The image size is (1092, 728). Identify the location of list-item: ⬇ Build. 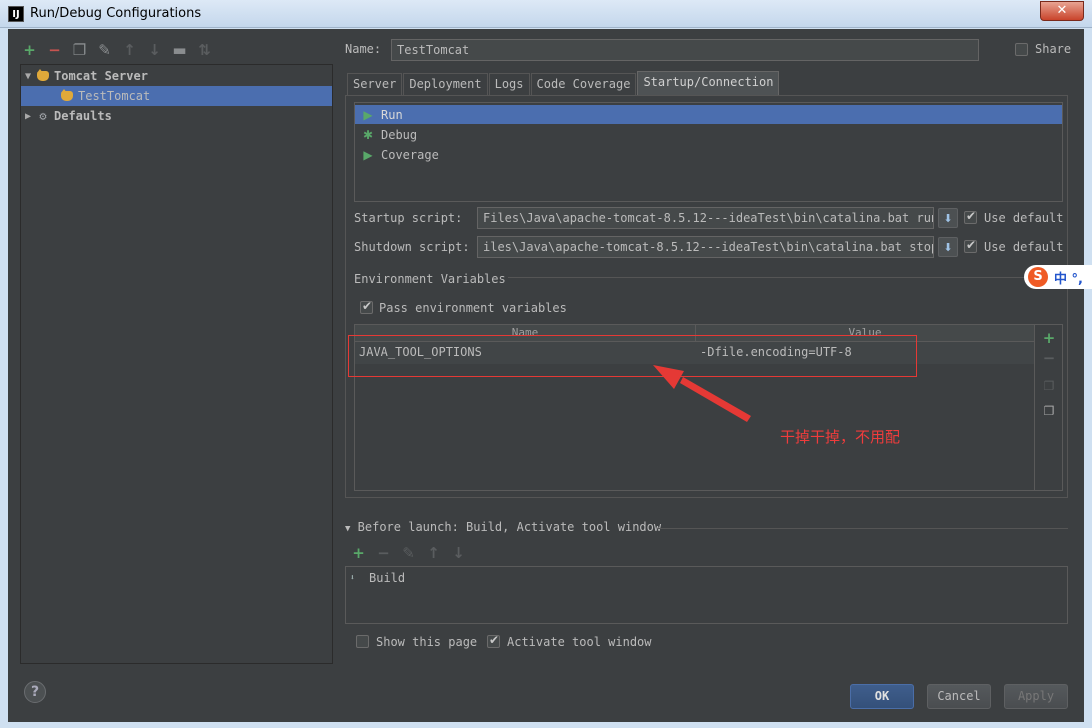
(377, 578).